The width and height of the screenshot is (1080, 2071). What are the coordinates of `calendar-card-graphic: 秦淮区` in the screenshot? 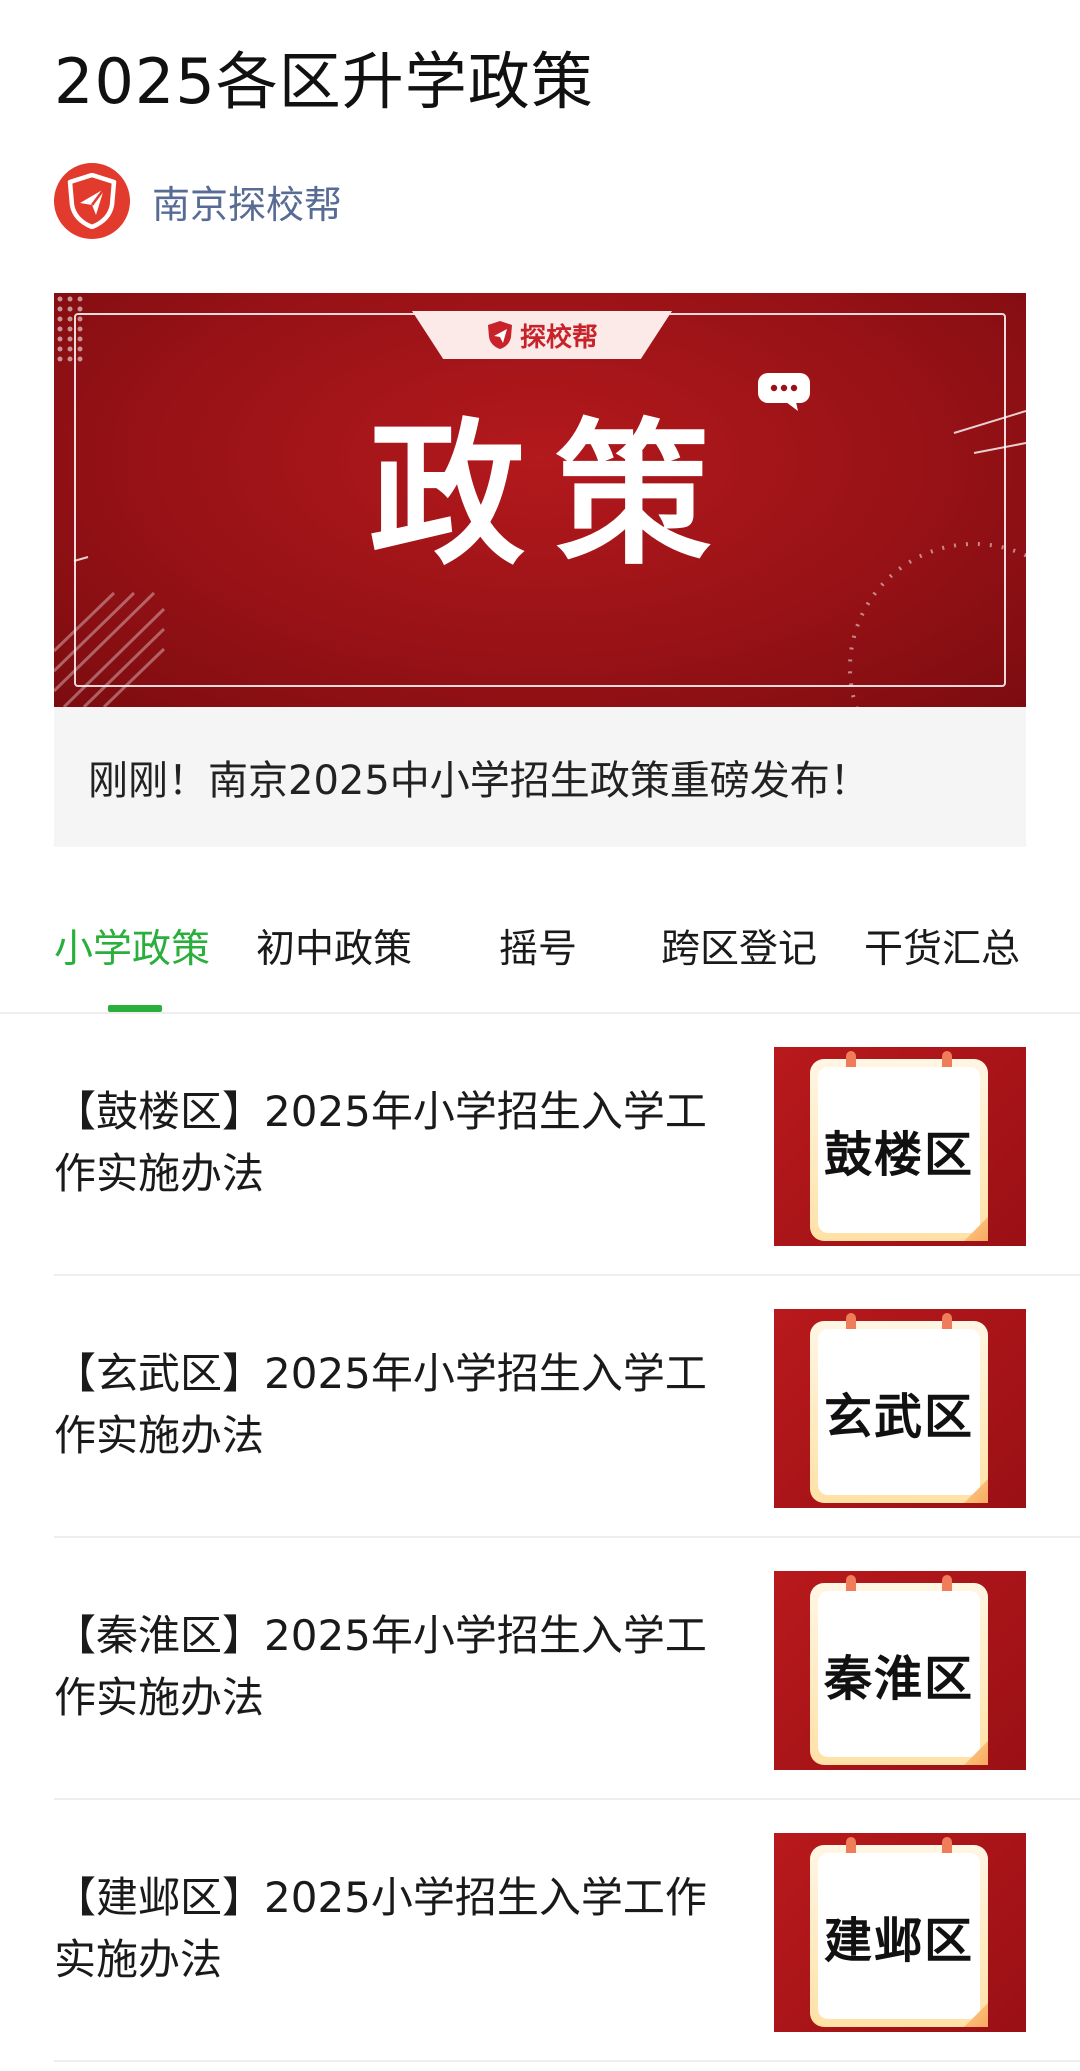 It's located at (899, 1670).